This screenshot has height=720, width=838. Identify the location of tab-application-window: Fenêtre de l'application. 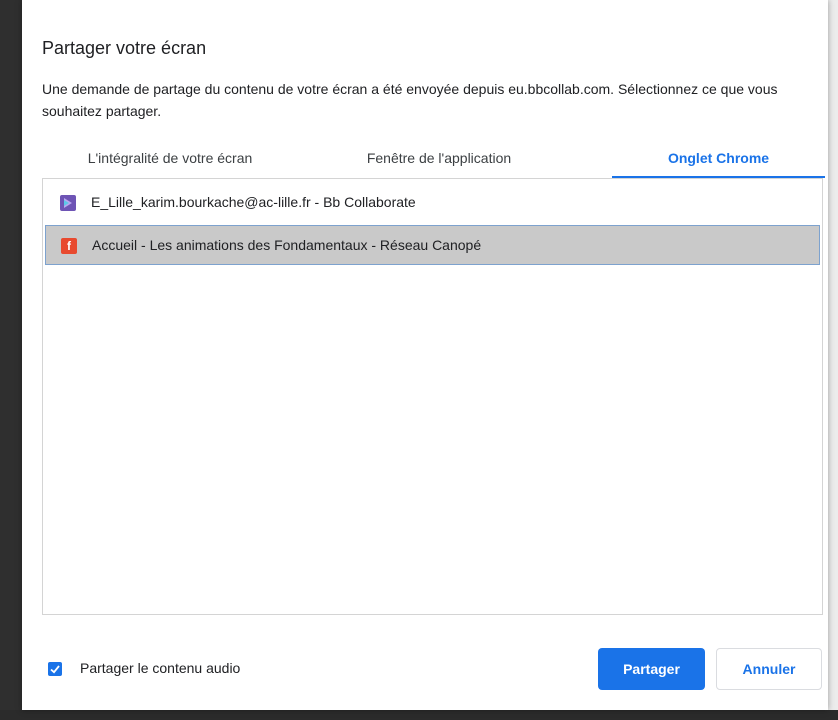
(439, 161).